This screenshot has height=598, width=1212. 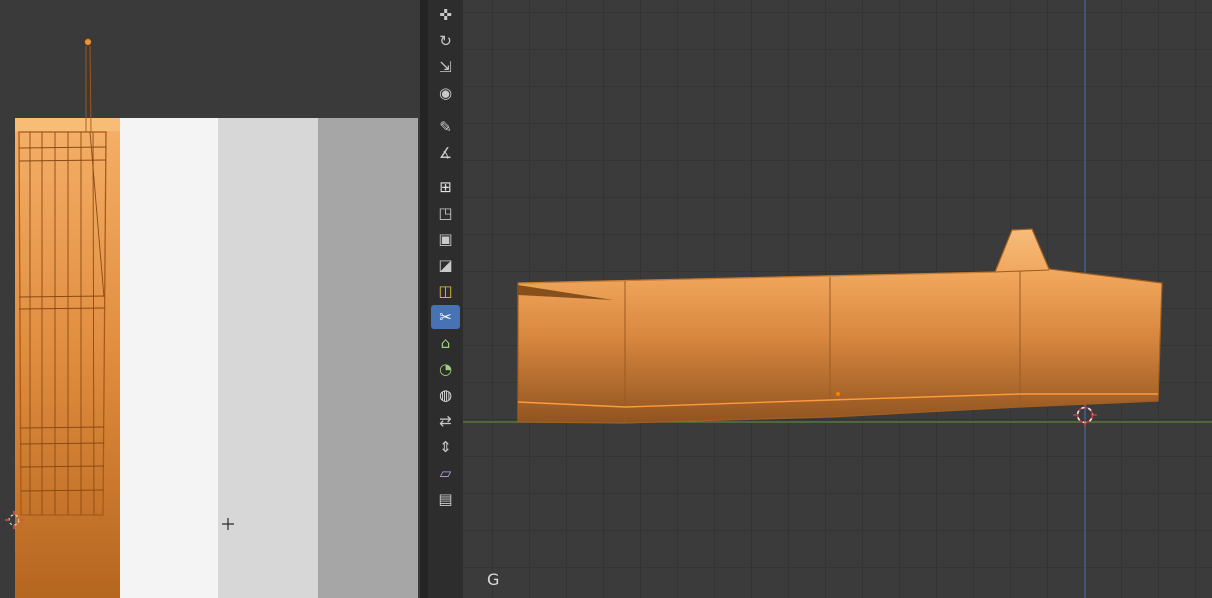 I want to click on poly-build-tool: ⌂, so click(x=445, y=343).